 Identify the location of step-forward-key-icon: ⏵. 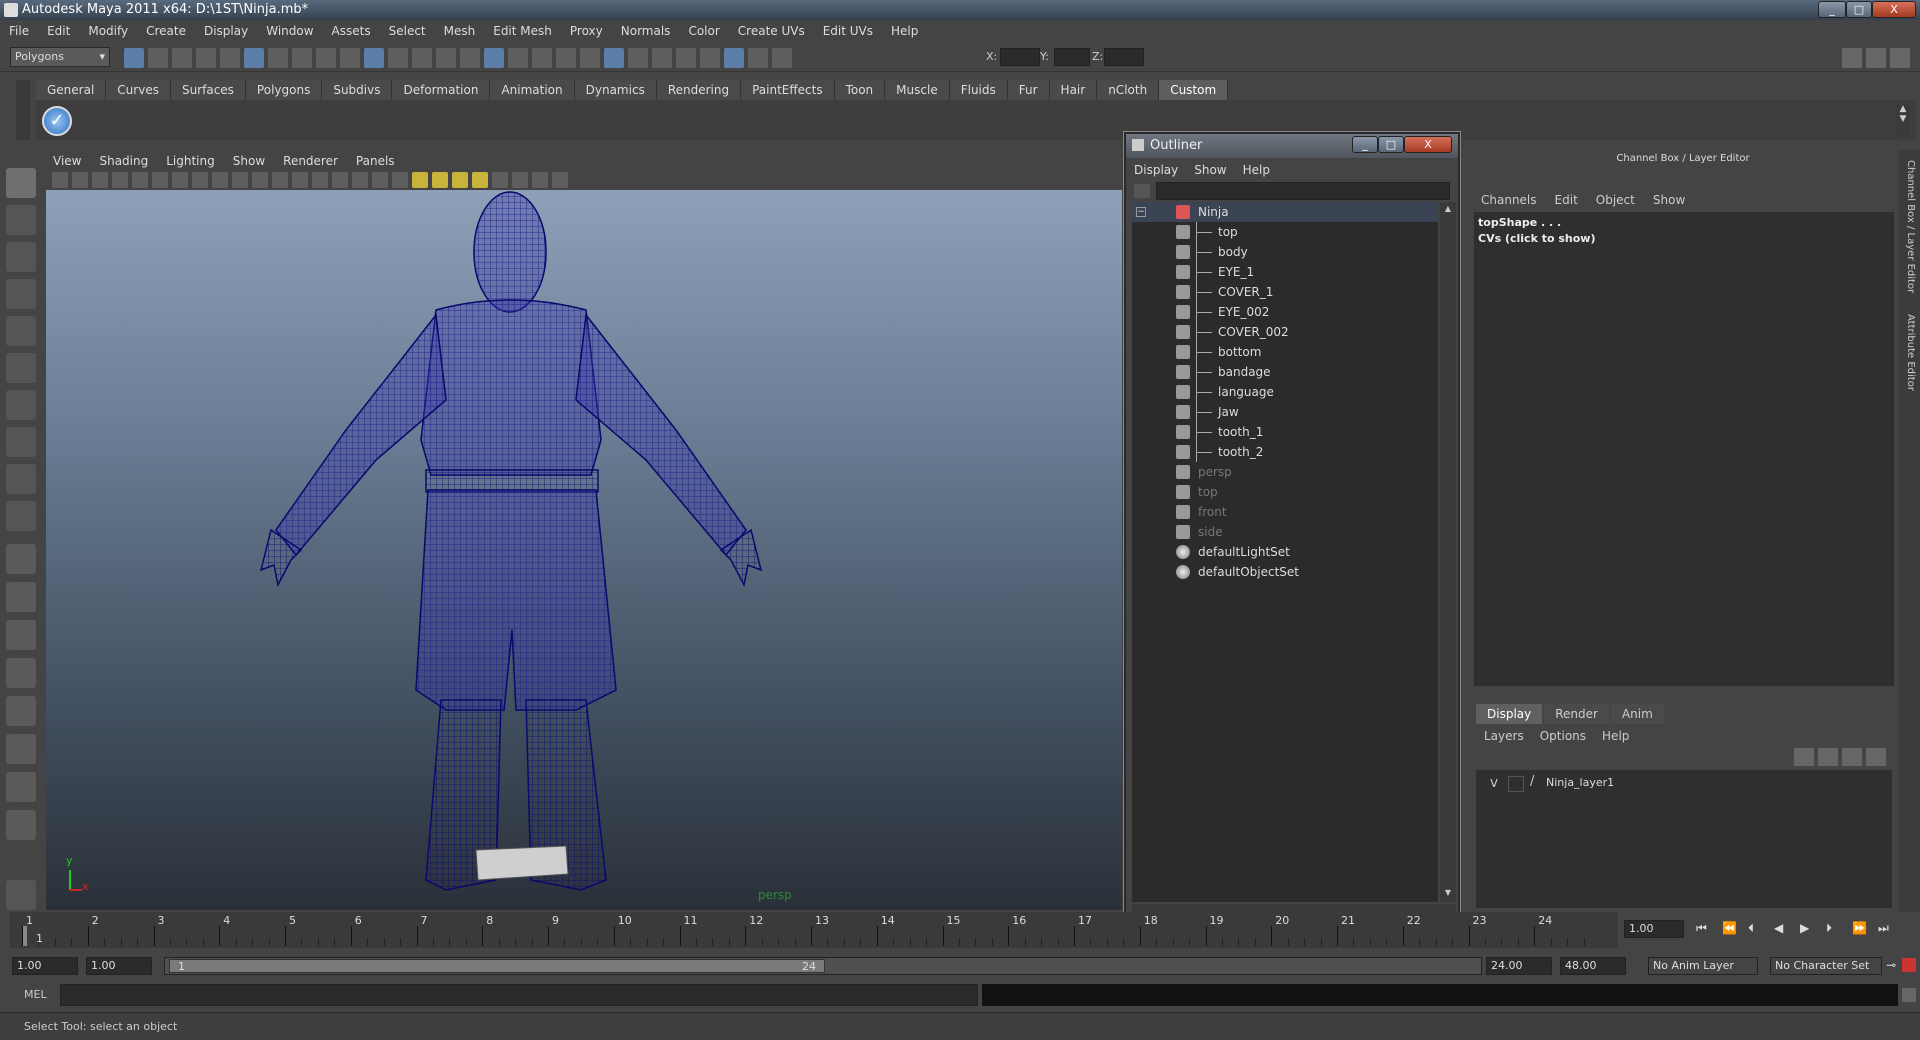
(1829, 928).